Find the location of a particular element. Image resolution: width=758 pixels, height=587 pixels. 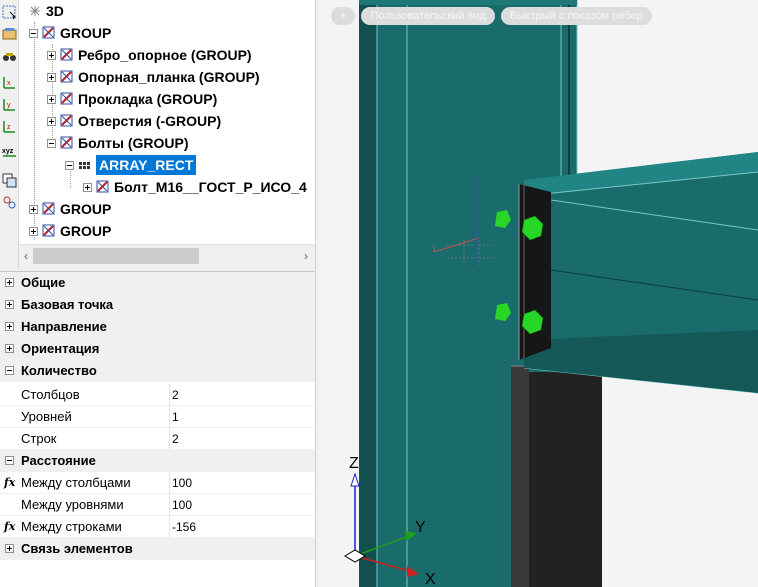

axis-label-x: X is located at coordinates (430, 579).